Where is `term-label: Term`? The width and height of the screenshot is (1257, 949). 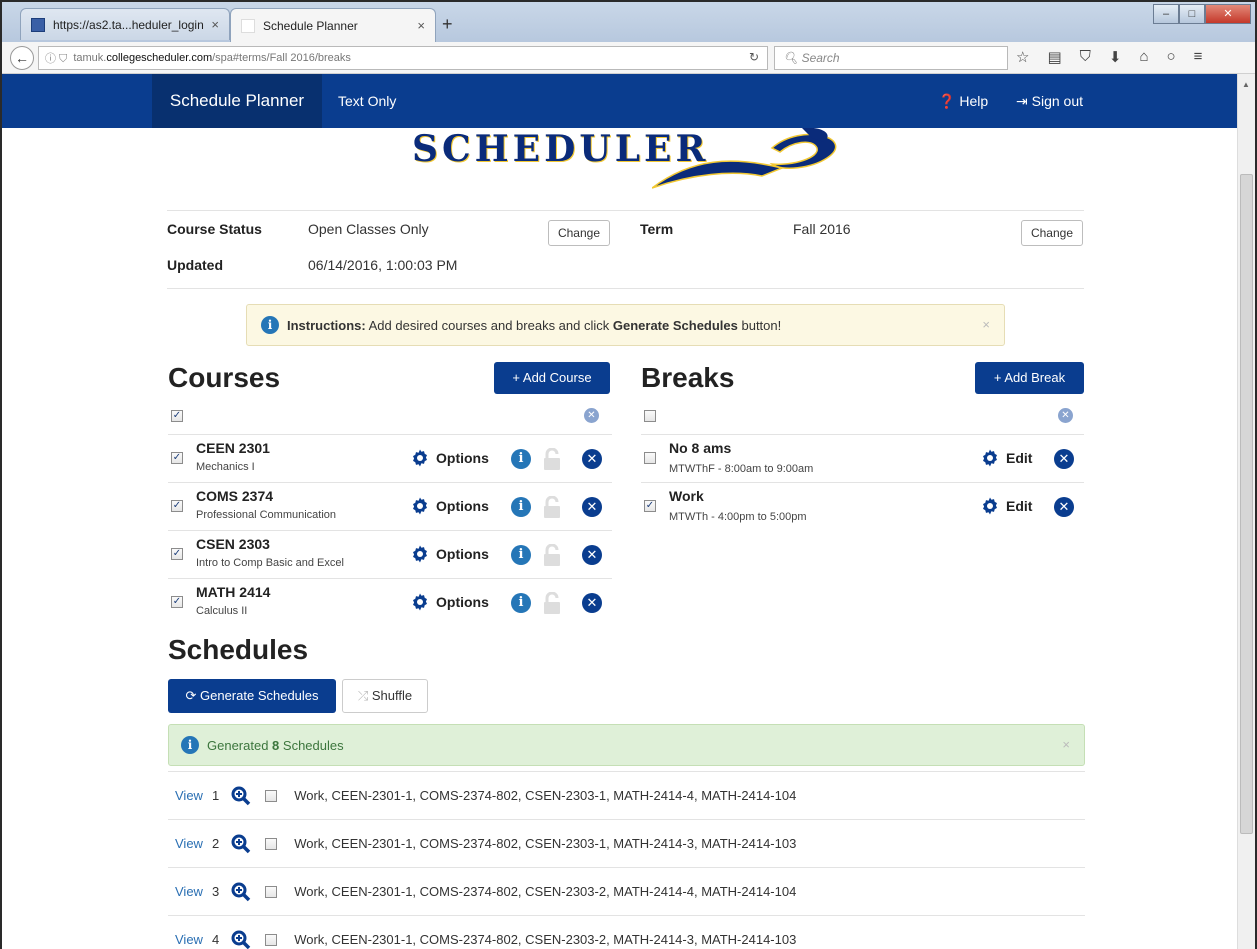 term-label: Term is located at coordinates (657, 229).